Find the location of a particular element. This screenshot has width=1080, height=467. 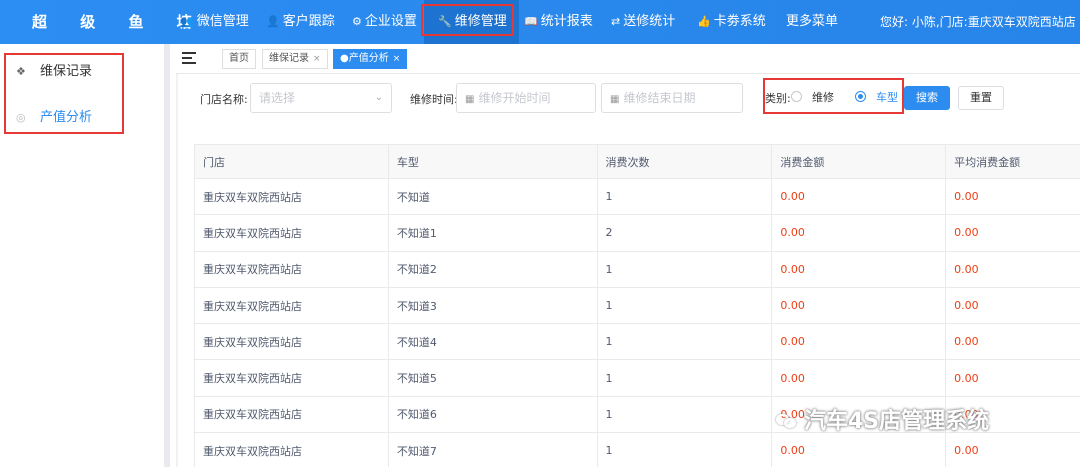

sidebar-item-output-analysis: ◎ 产值分析 is located at coordinates (54, 115).